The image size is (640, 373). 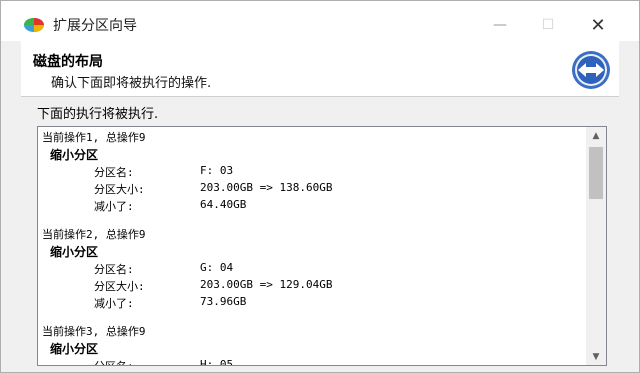 I want to click on app-icon, so click(x=34, y=25).